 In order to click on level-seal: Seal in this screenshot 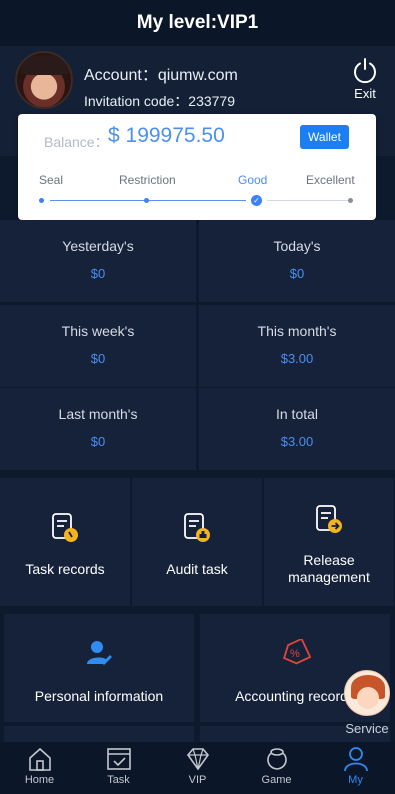, I will do `click(51, 180)`.